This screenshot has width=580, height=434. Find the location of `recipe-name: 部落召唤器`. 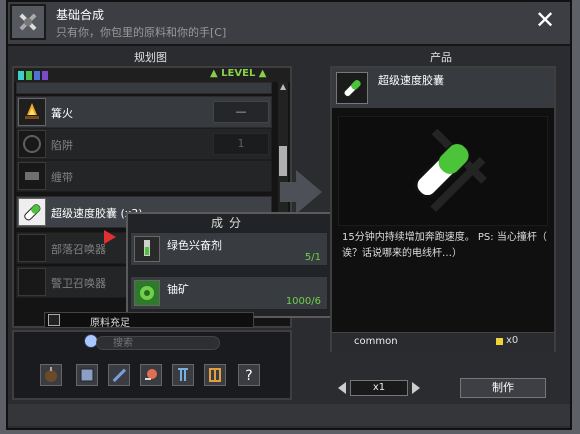

recipe-name: 部落召唤器 is located at coordinates (78, 249).